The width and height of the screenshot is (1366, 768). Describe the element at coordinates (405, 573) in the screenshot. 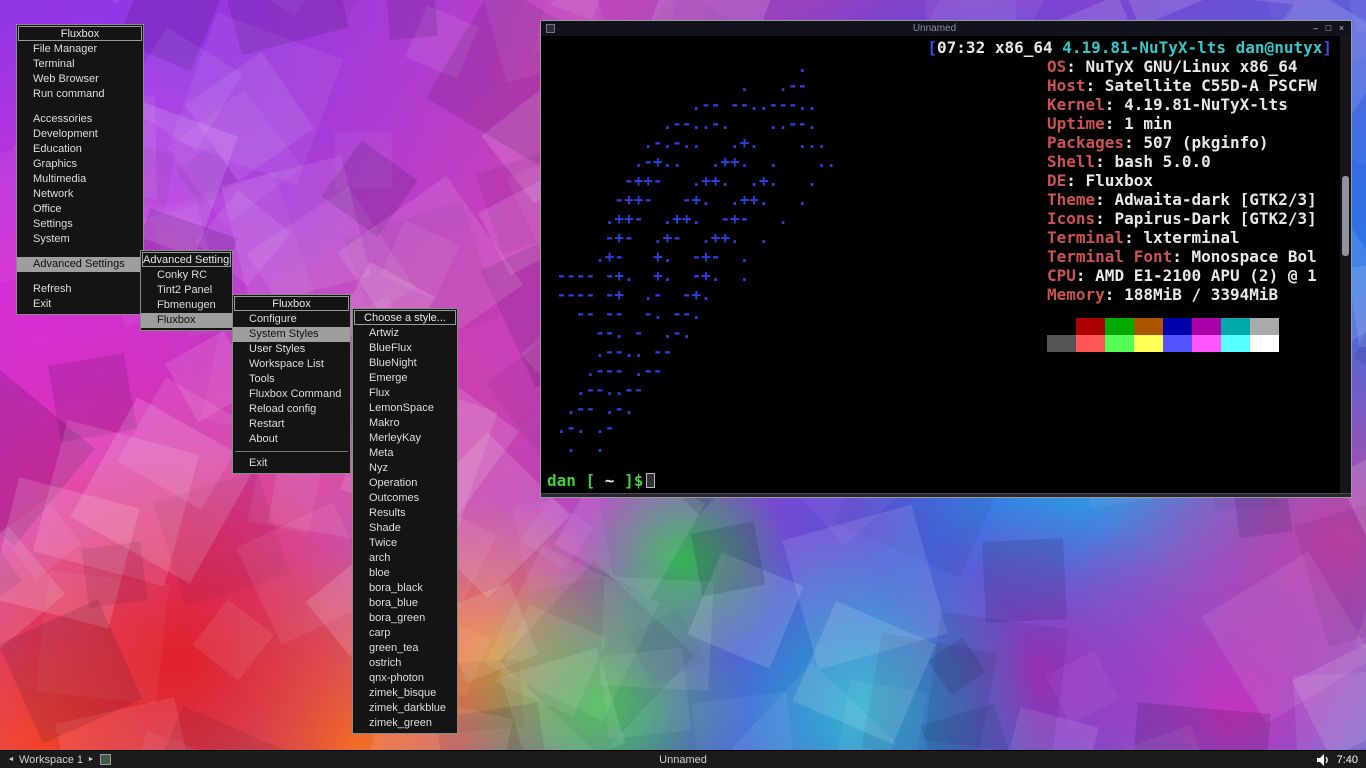

I see `menu-item-bloe: bloe` at that location.